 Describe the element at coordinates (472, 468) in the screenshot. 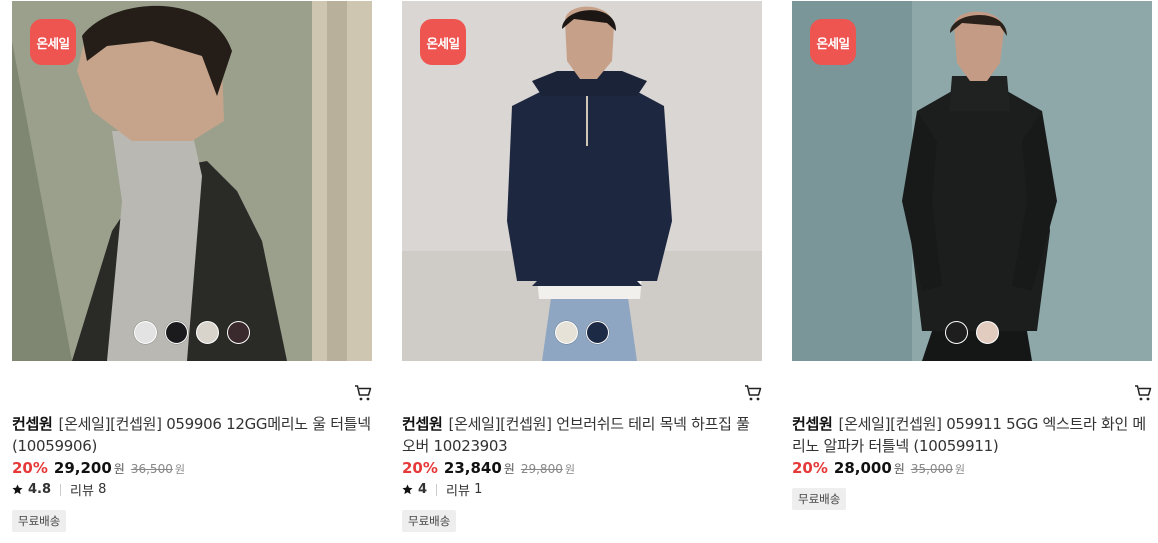

I see `sale-price: 23,840` at that location.